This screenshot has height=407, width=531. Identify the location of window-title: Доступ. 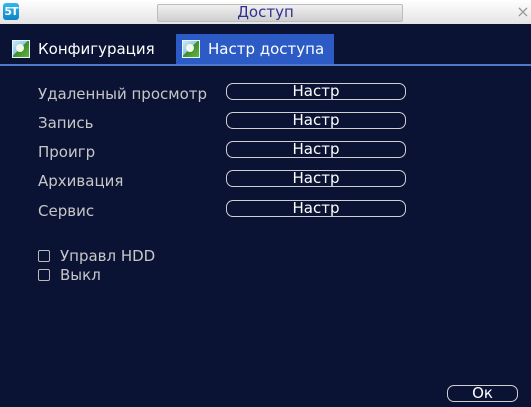
(265, 12).